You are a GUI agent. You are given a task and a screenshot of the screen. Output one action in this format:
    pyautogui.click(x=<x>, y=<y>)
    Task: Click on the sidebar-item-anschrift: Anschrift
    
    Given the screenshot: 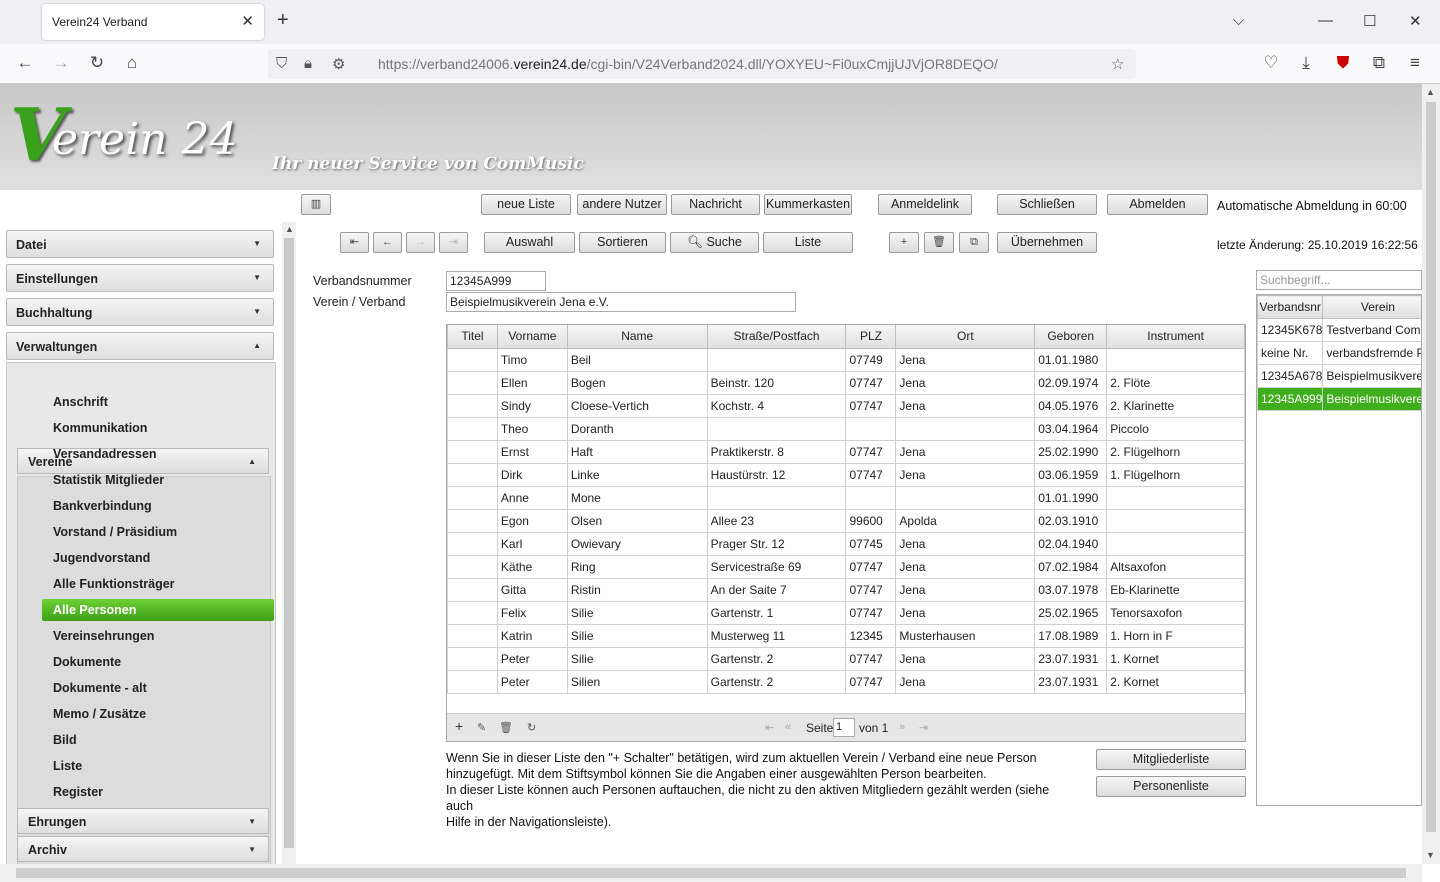 What is the action you would take?
    pyautogui.click(x=158, y=402)
    